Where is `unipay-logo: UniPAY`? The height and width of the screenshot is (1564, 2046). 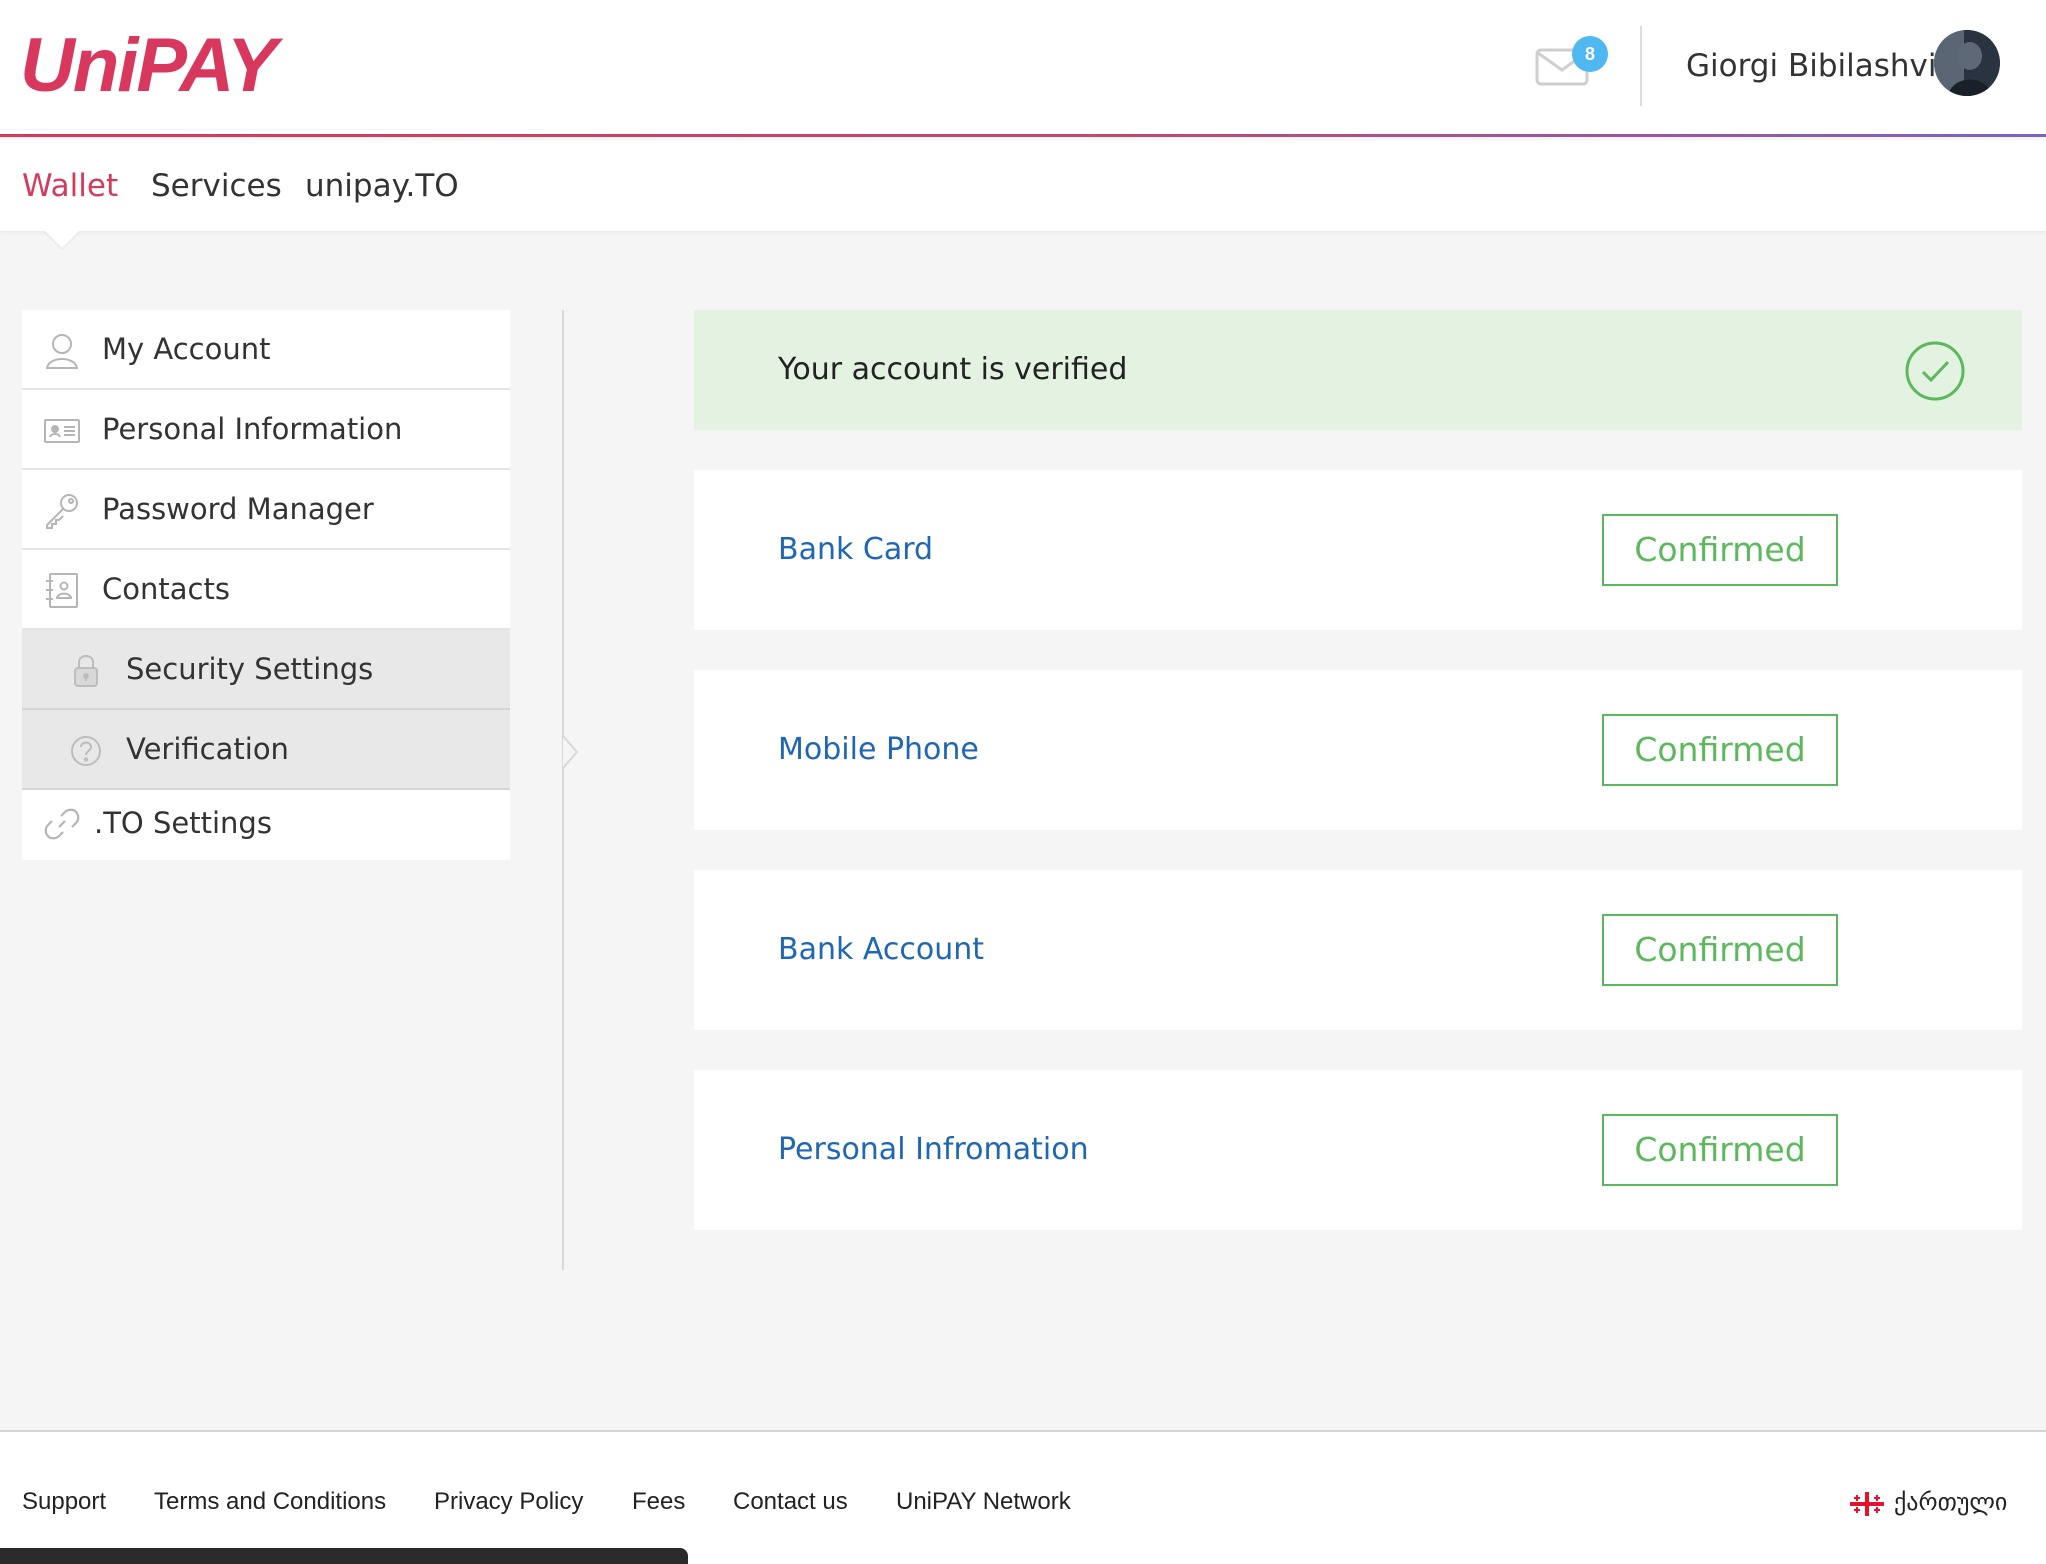
unipay-logo: UniPAY is located at coordinates (148, 66).